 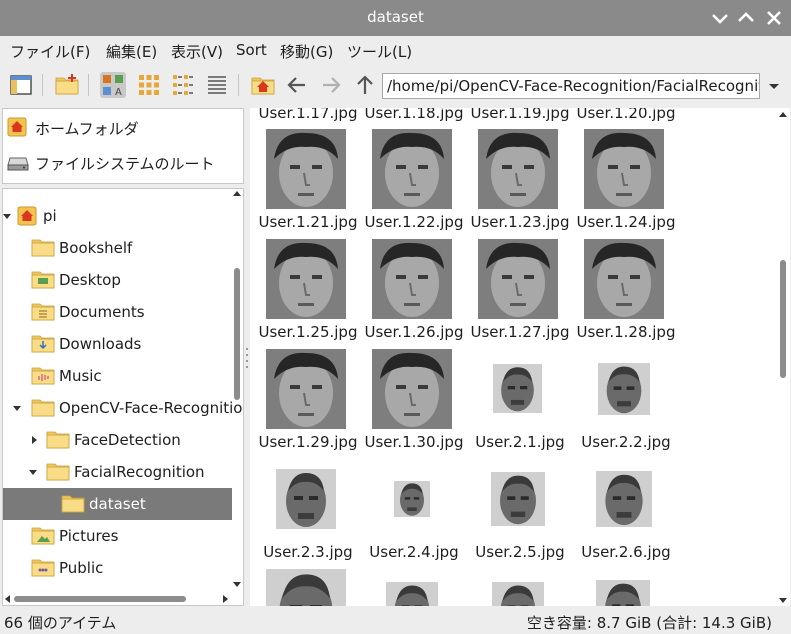 I want to click on tree-item-documents: Documents, so click(x=117, y=312).